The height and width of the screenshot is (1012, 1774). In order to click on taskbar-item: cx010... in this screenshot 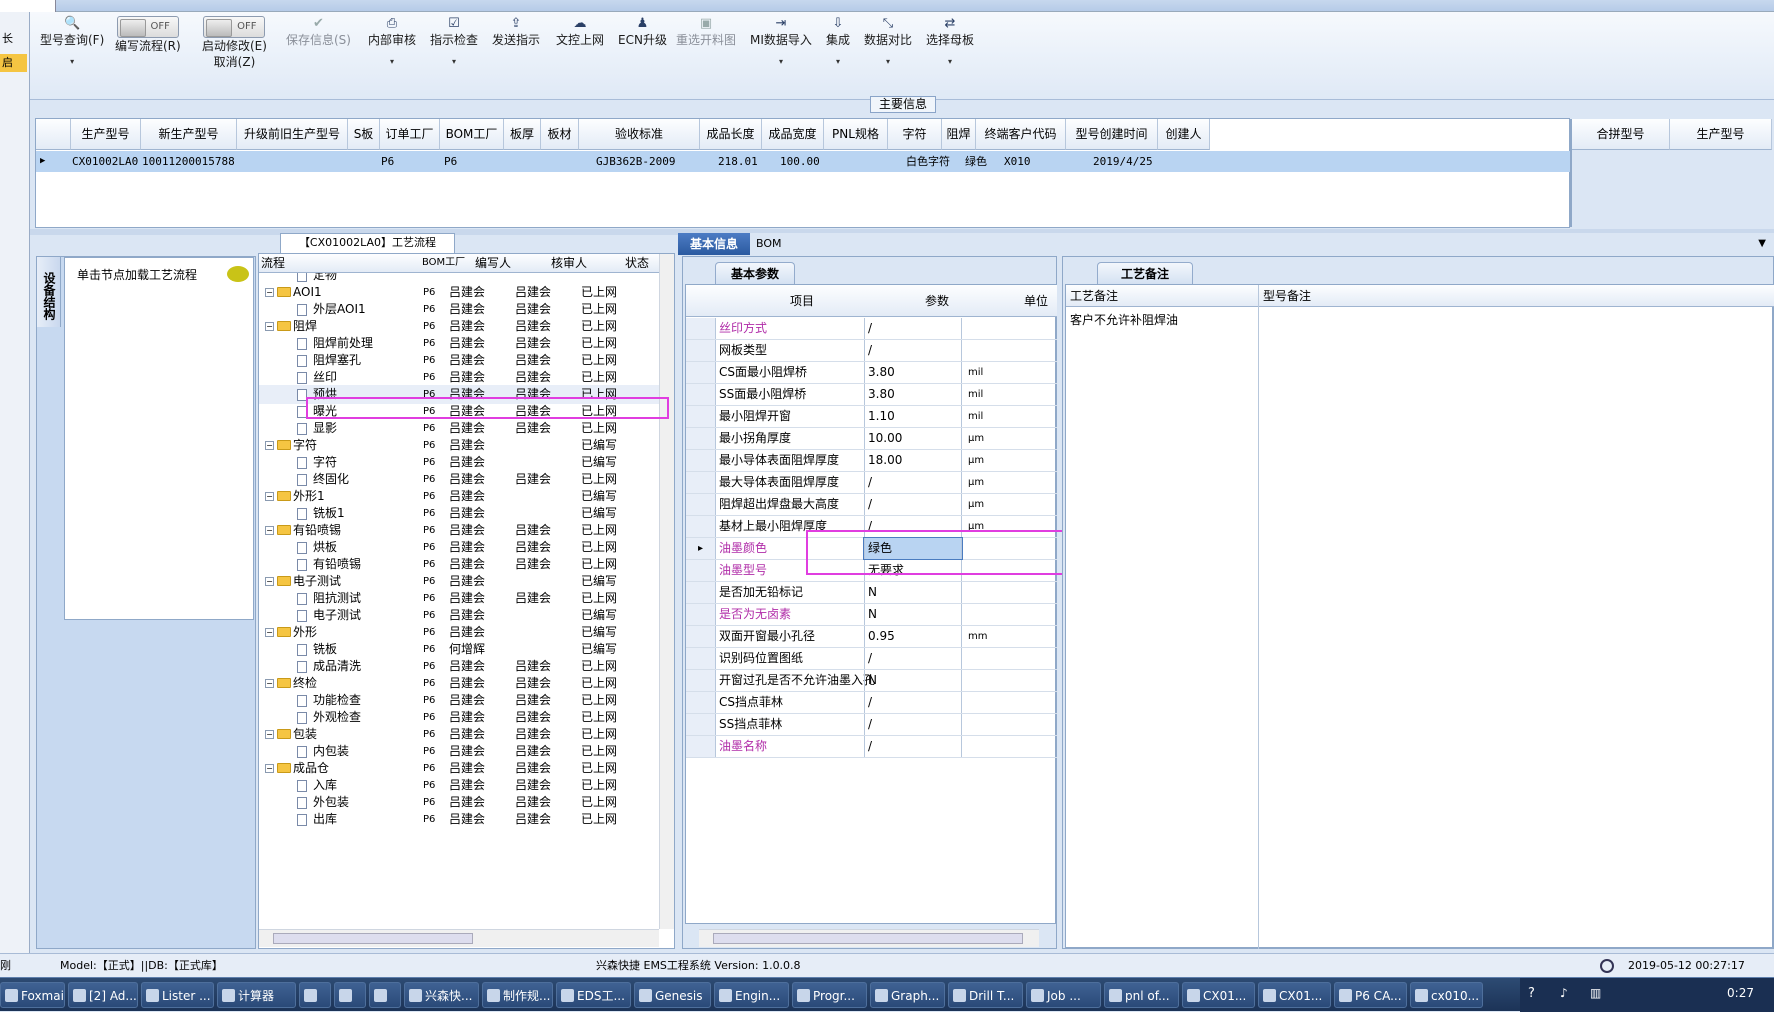, I will do `click(1446, 995)`.